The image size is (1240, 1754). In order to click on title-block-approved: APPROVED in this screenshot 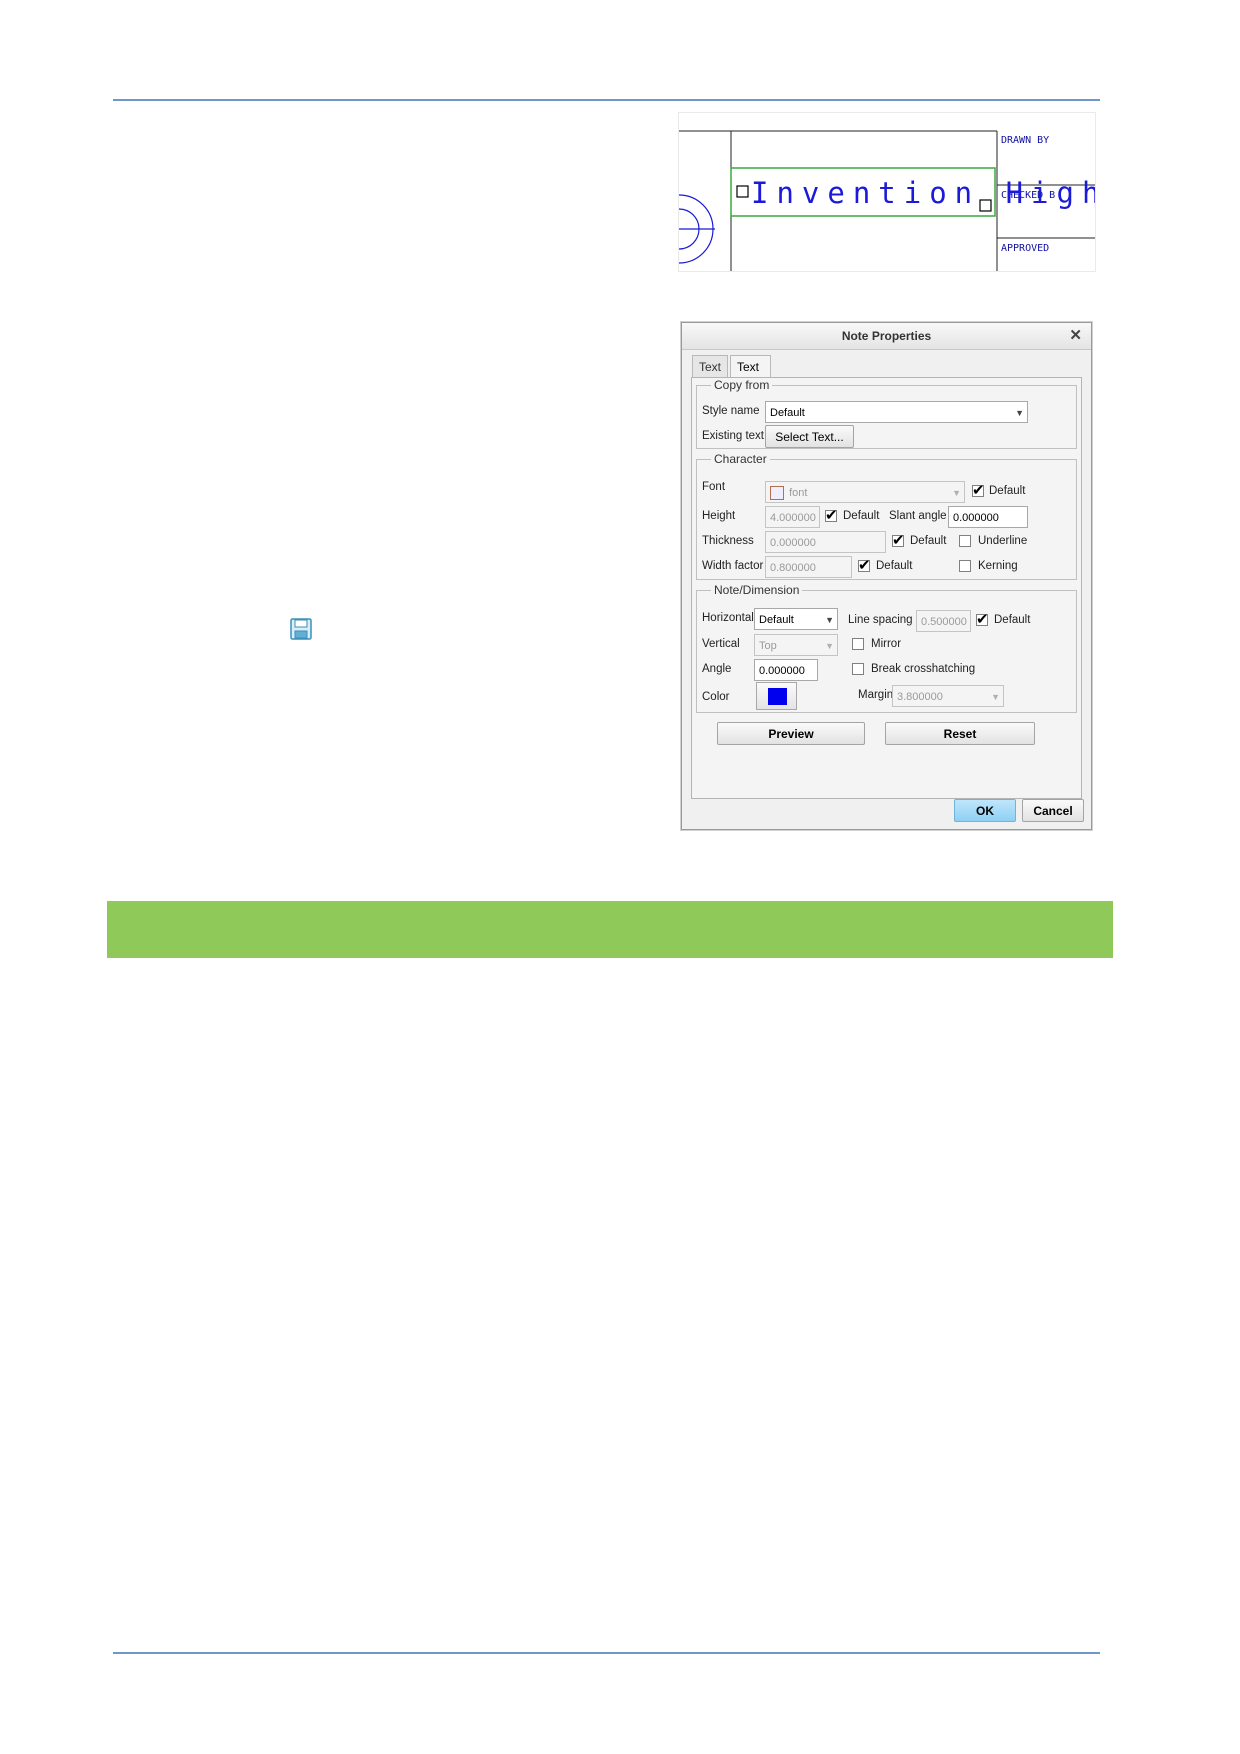, I will do `click(1025, 248)`.